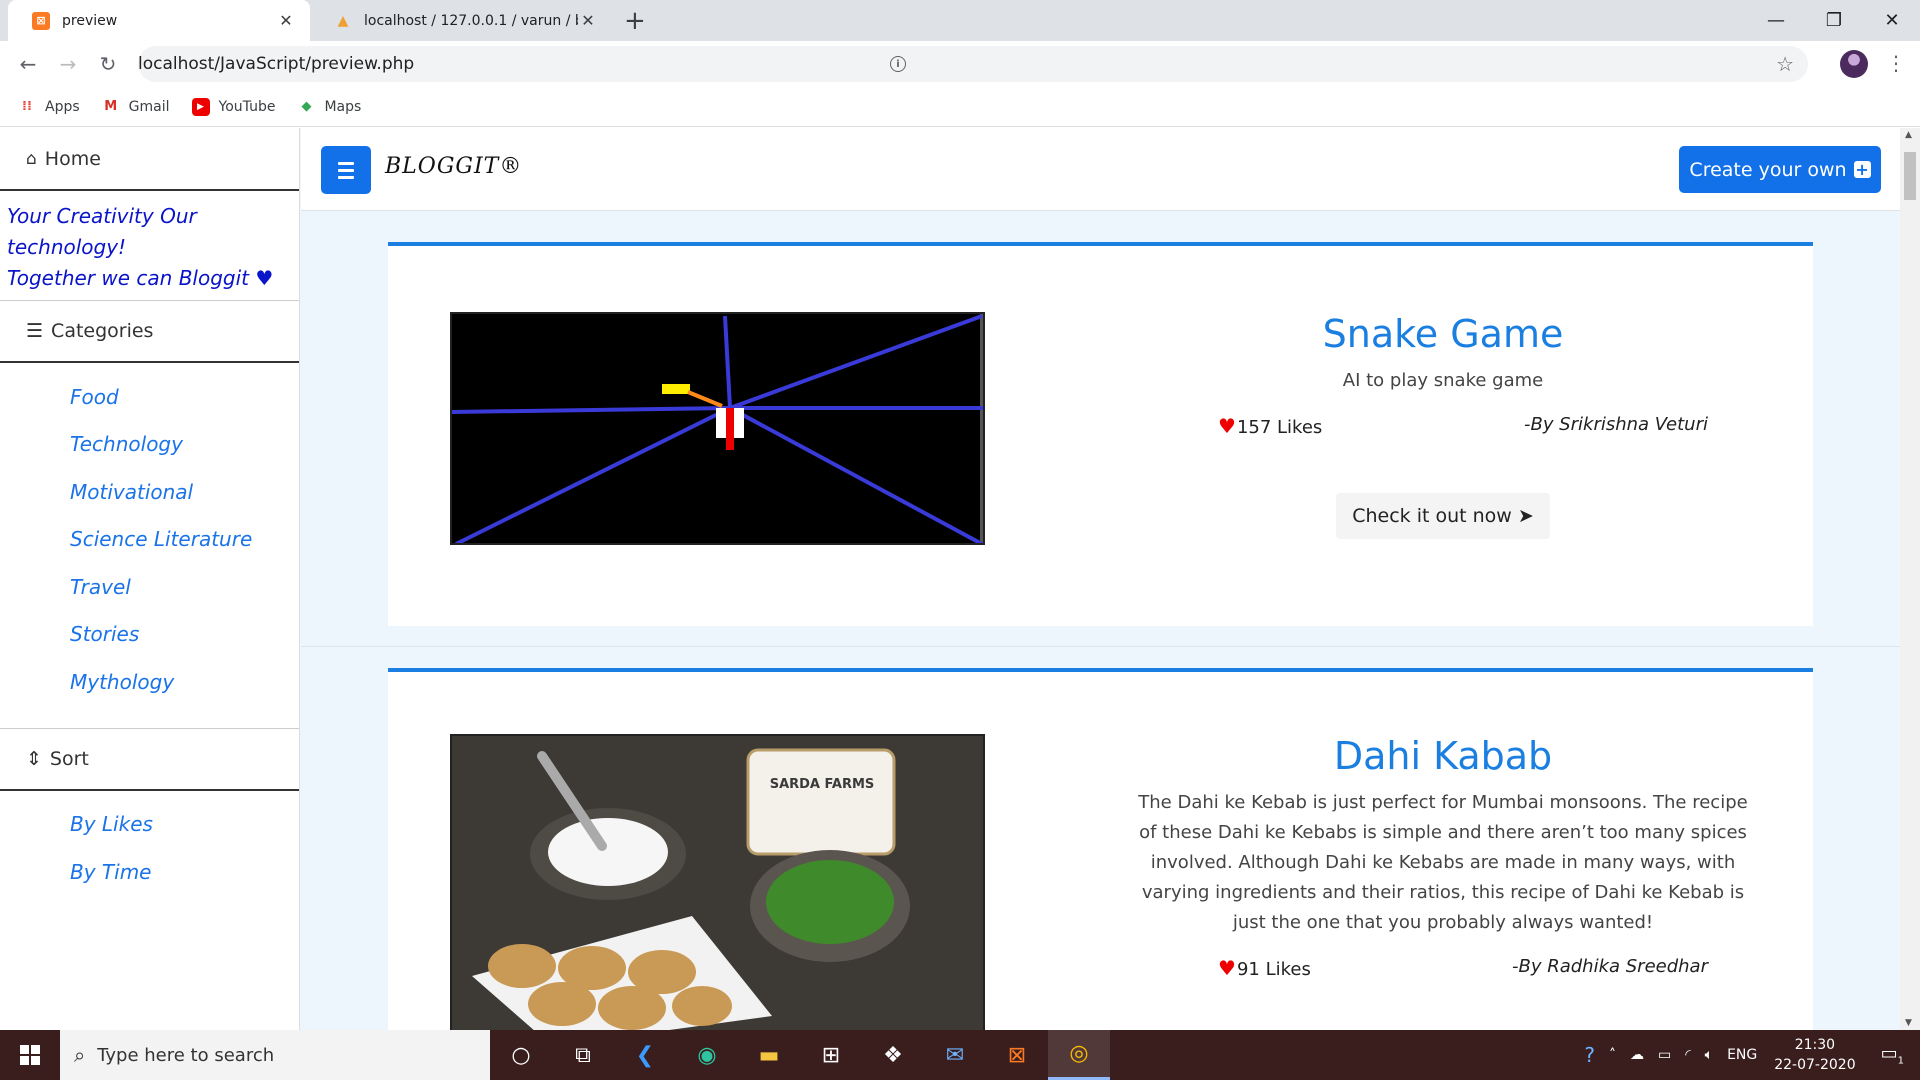 Image resolution: width=1920 pixels, height=1080 pixels. Describe the element at coordinates (1664, 1055) in the screenshot. I see `battery-icon: ▭` at that location.